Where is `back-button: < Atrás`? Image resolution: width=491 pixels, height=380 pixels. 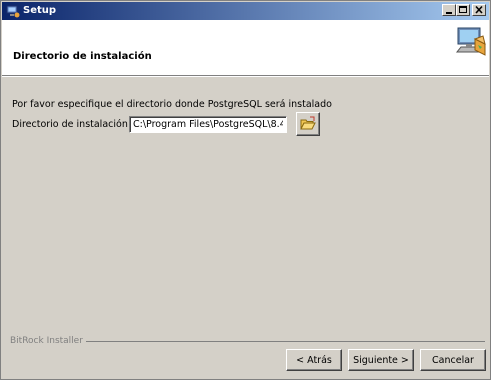
back-button: < Atrás is located at coordinates (314, 360).